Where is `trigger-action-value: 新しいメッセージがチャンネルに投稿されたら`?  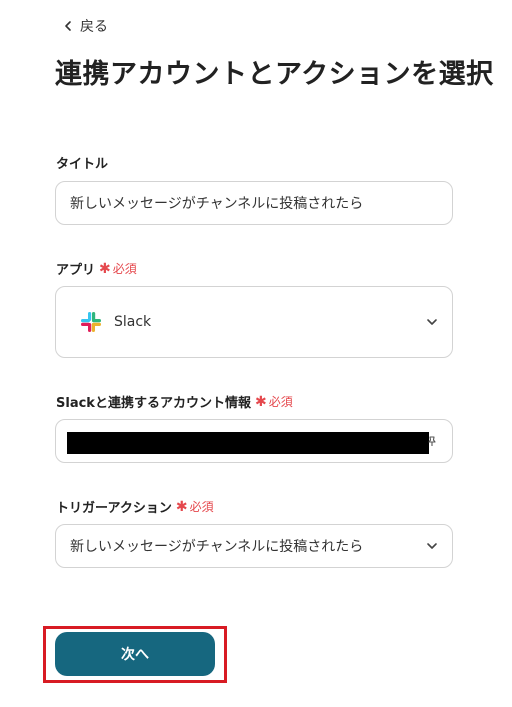
trigger-action-value: 新しいメッセージがチャンネルに投稿されたら is located at coordinates (217, 547).